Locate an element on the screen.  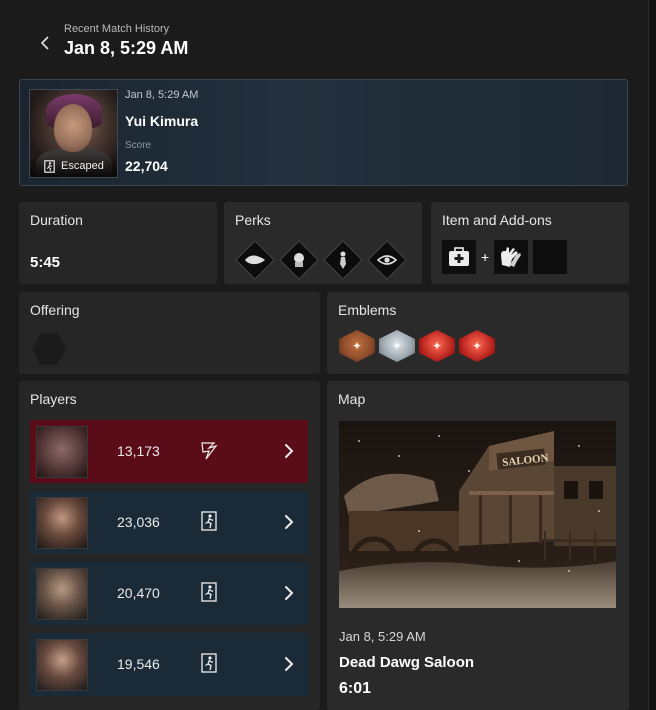
plus-icon: + is located at coordinates (485, 257).